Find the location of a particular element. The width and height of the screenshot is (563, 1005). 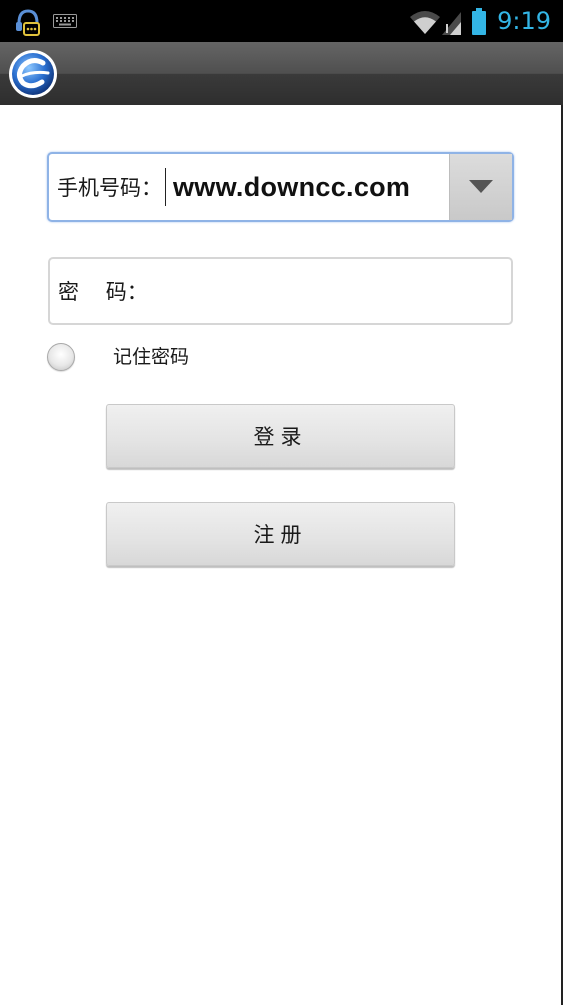

battery-icon is located at coordinates (479, 21).